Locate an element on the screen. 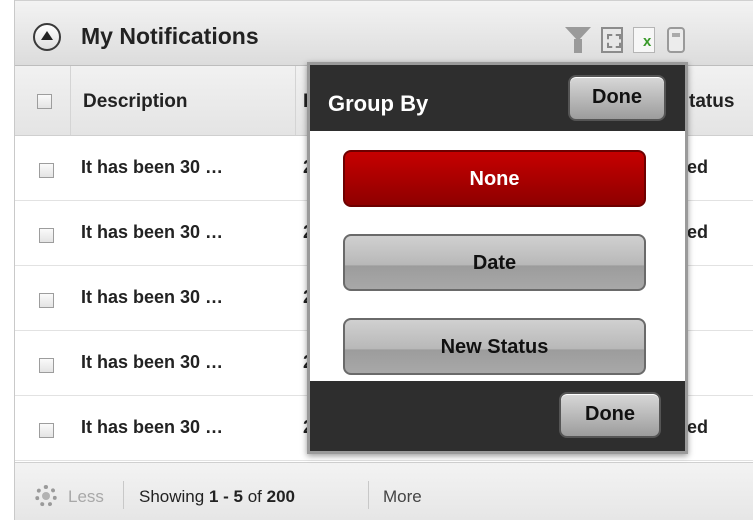 The image size is (753, 520). group-option-new-status: New Status is located at coordinates (494, 346).